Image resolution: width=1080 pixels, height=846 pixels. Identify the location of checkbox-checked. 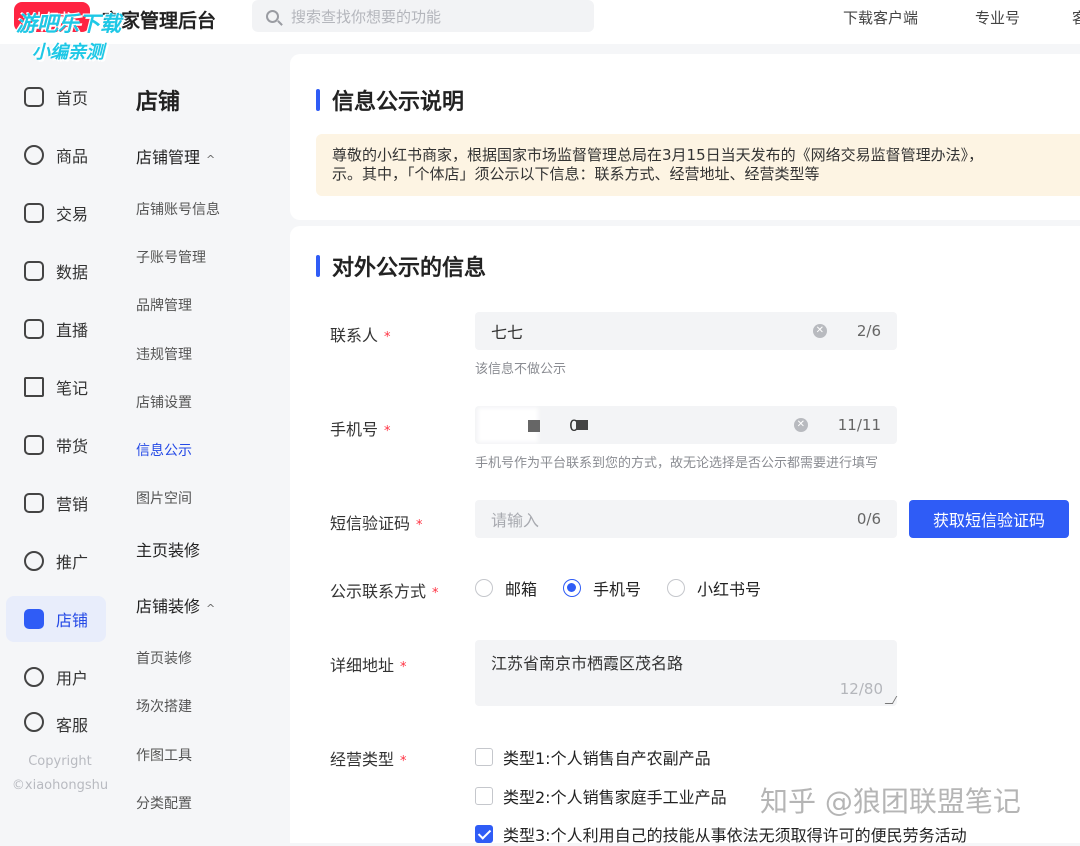
(484, 834).